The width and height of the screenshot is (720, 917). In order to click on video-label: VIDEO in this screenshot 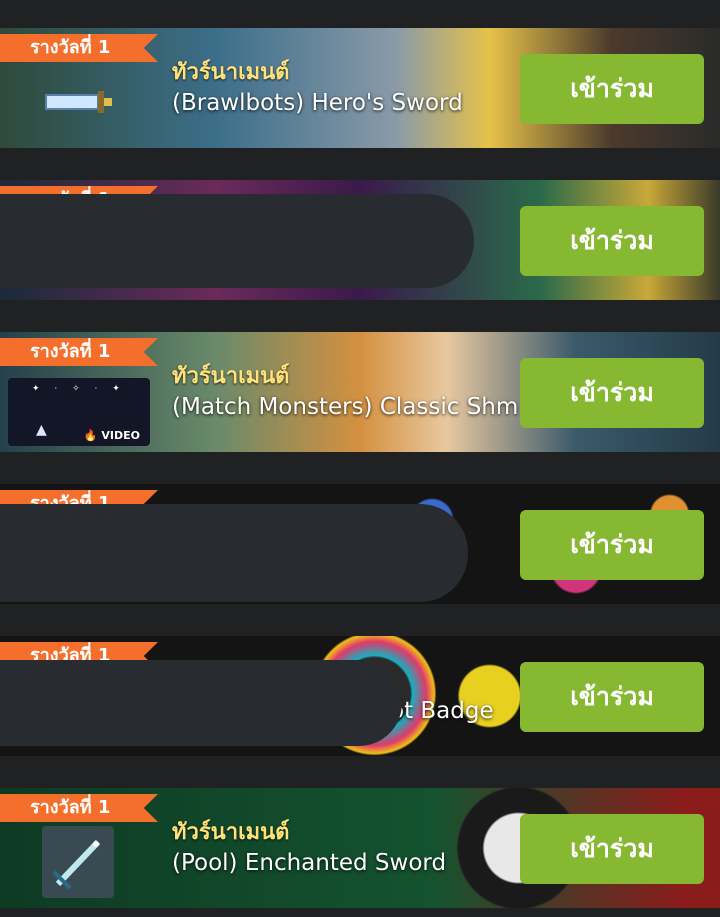, I will do `click(120, 435)`.